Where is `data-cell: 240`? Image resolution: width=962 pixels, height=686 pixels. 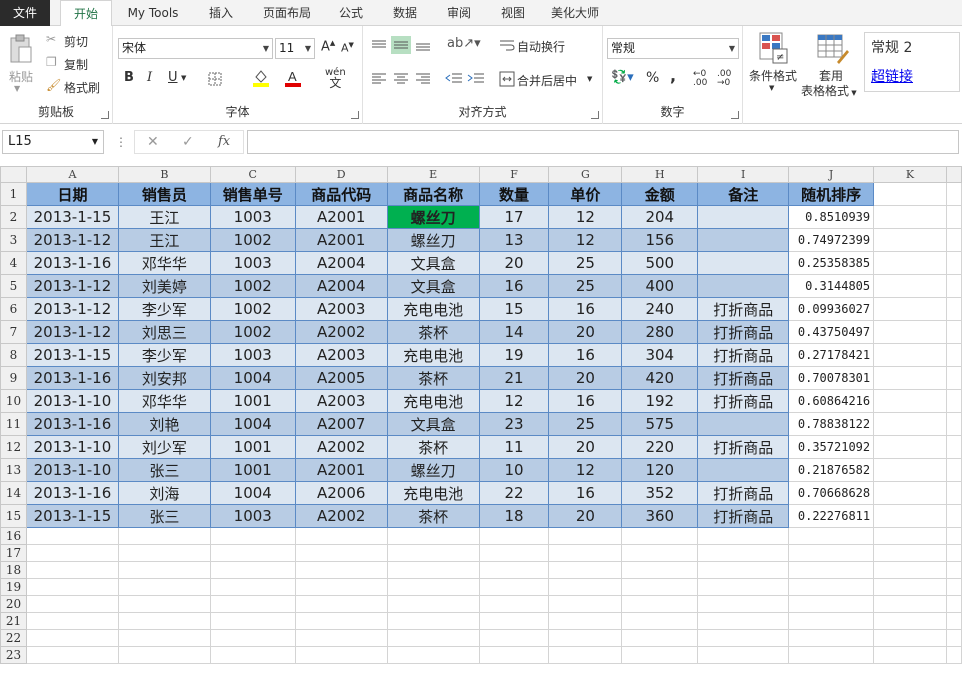 data-cell: 240 is located at coordinates (660, 309).